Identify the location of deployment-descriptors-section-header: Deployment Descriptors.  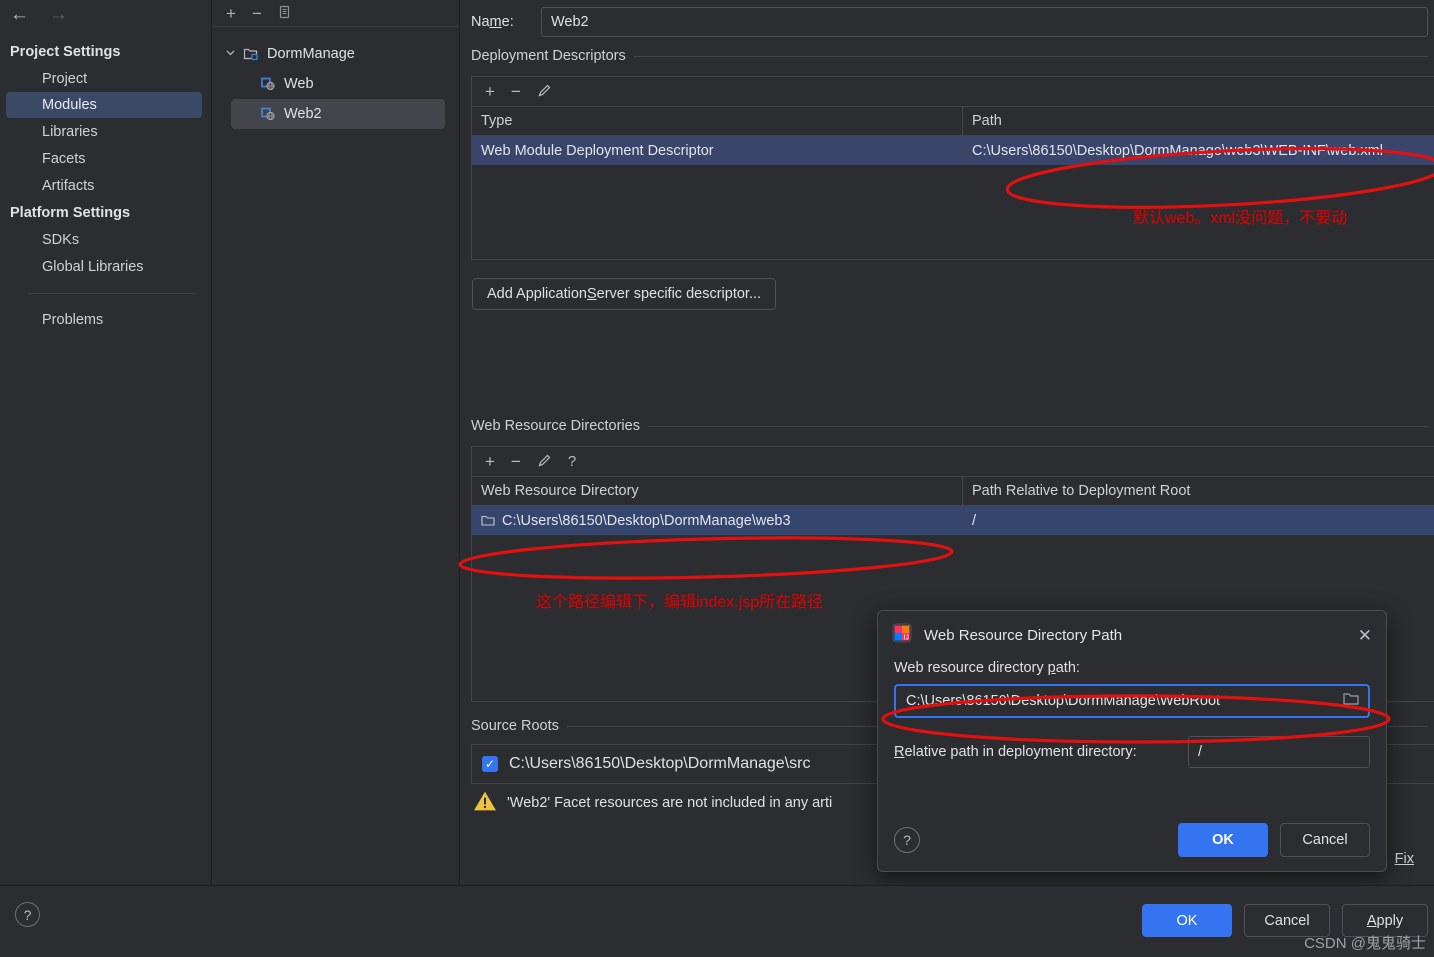
(947, 56).